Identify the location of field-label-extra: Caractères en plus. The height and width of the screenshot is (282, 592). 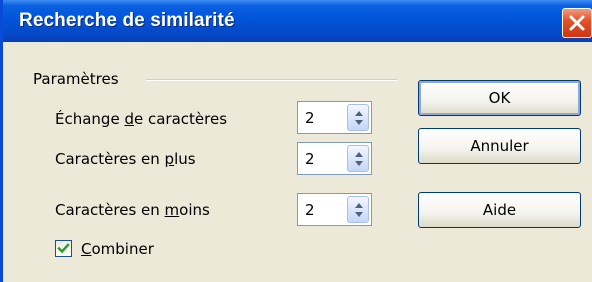
(125, 159).